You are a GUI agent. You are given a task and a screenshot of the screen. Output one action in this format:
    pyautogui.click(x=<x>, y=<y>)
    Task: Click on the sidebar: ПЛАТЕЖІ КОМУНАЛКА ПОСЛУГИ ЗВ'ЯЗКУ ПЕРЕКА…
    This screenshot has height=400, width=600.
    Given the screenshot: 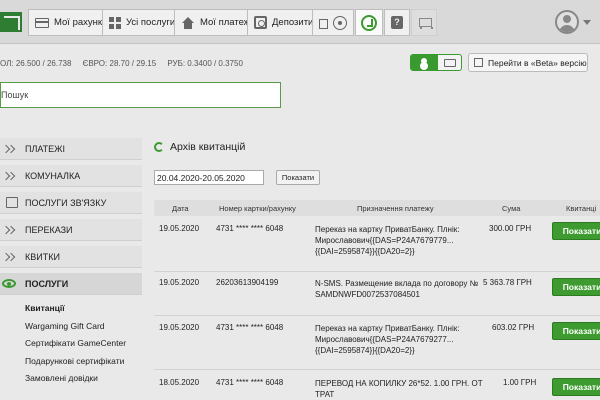 What is the action you would take?
    pyautogui.click(x=71, y=263)
    